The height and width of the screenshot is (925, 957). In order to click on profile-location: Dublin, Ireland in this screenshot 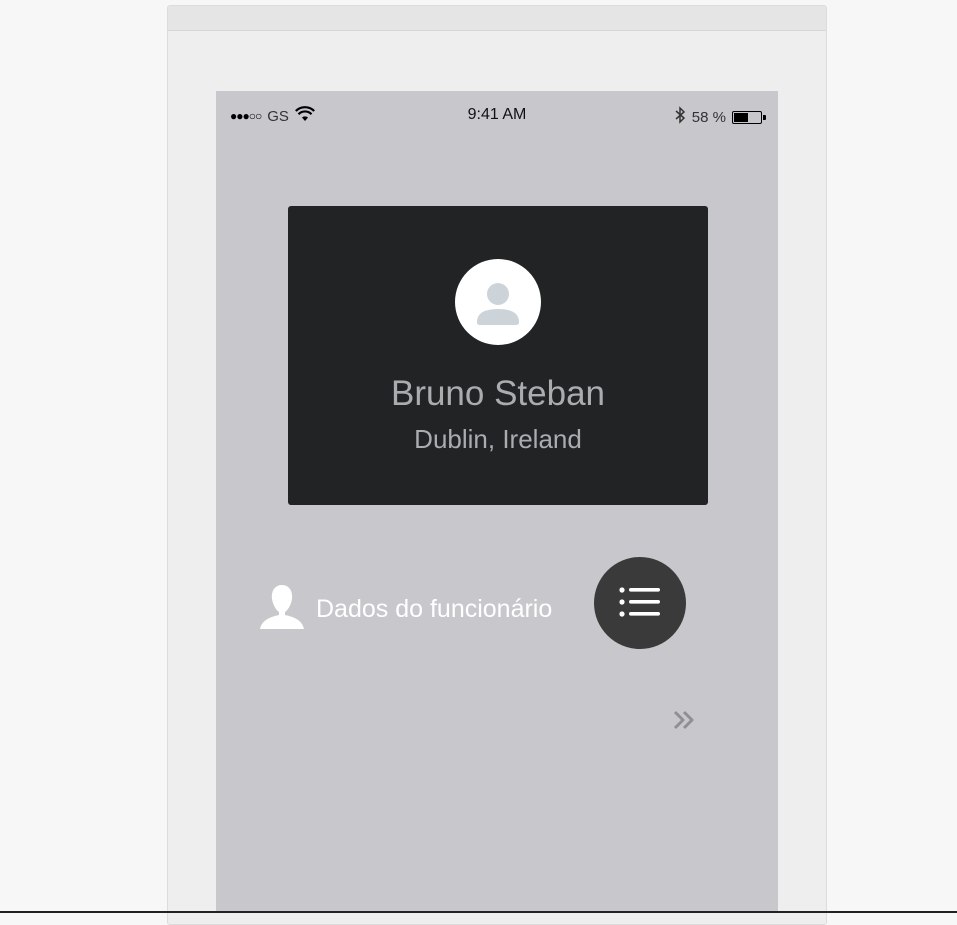, I will do `click(498, 439)`.